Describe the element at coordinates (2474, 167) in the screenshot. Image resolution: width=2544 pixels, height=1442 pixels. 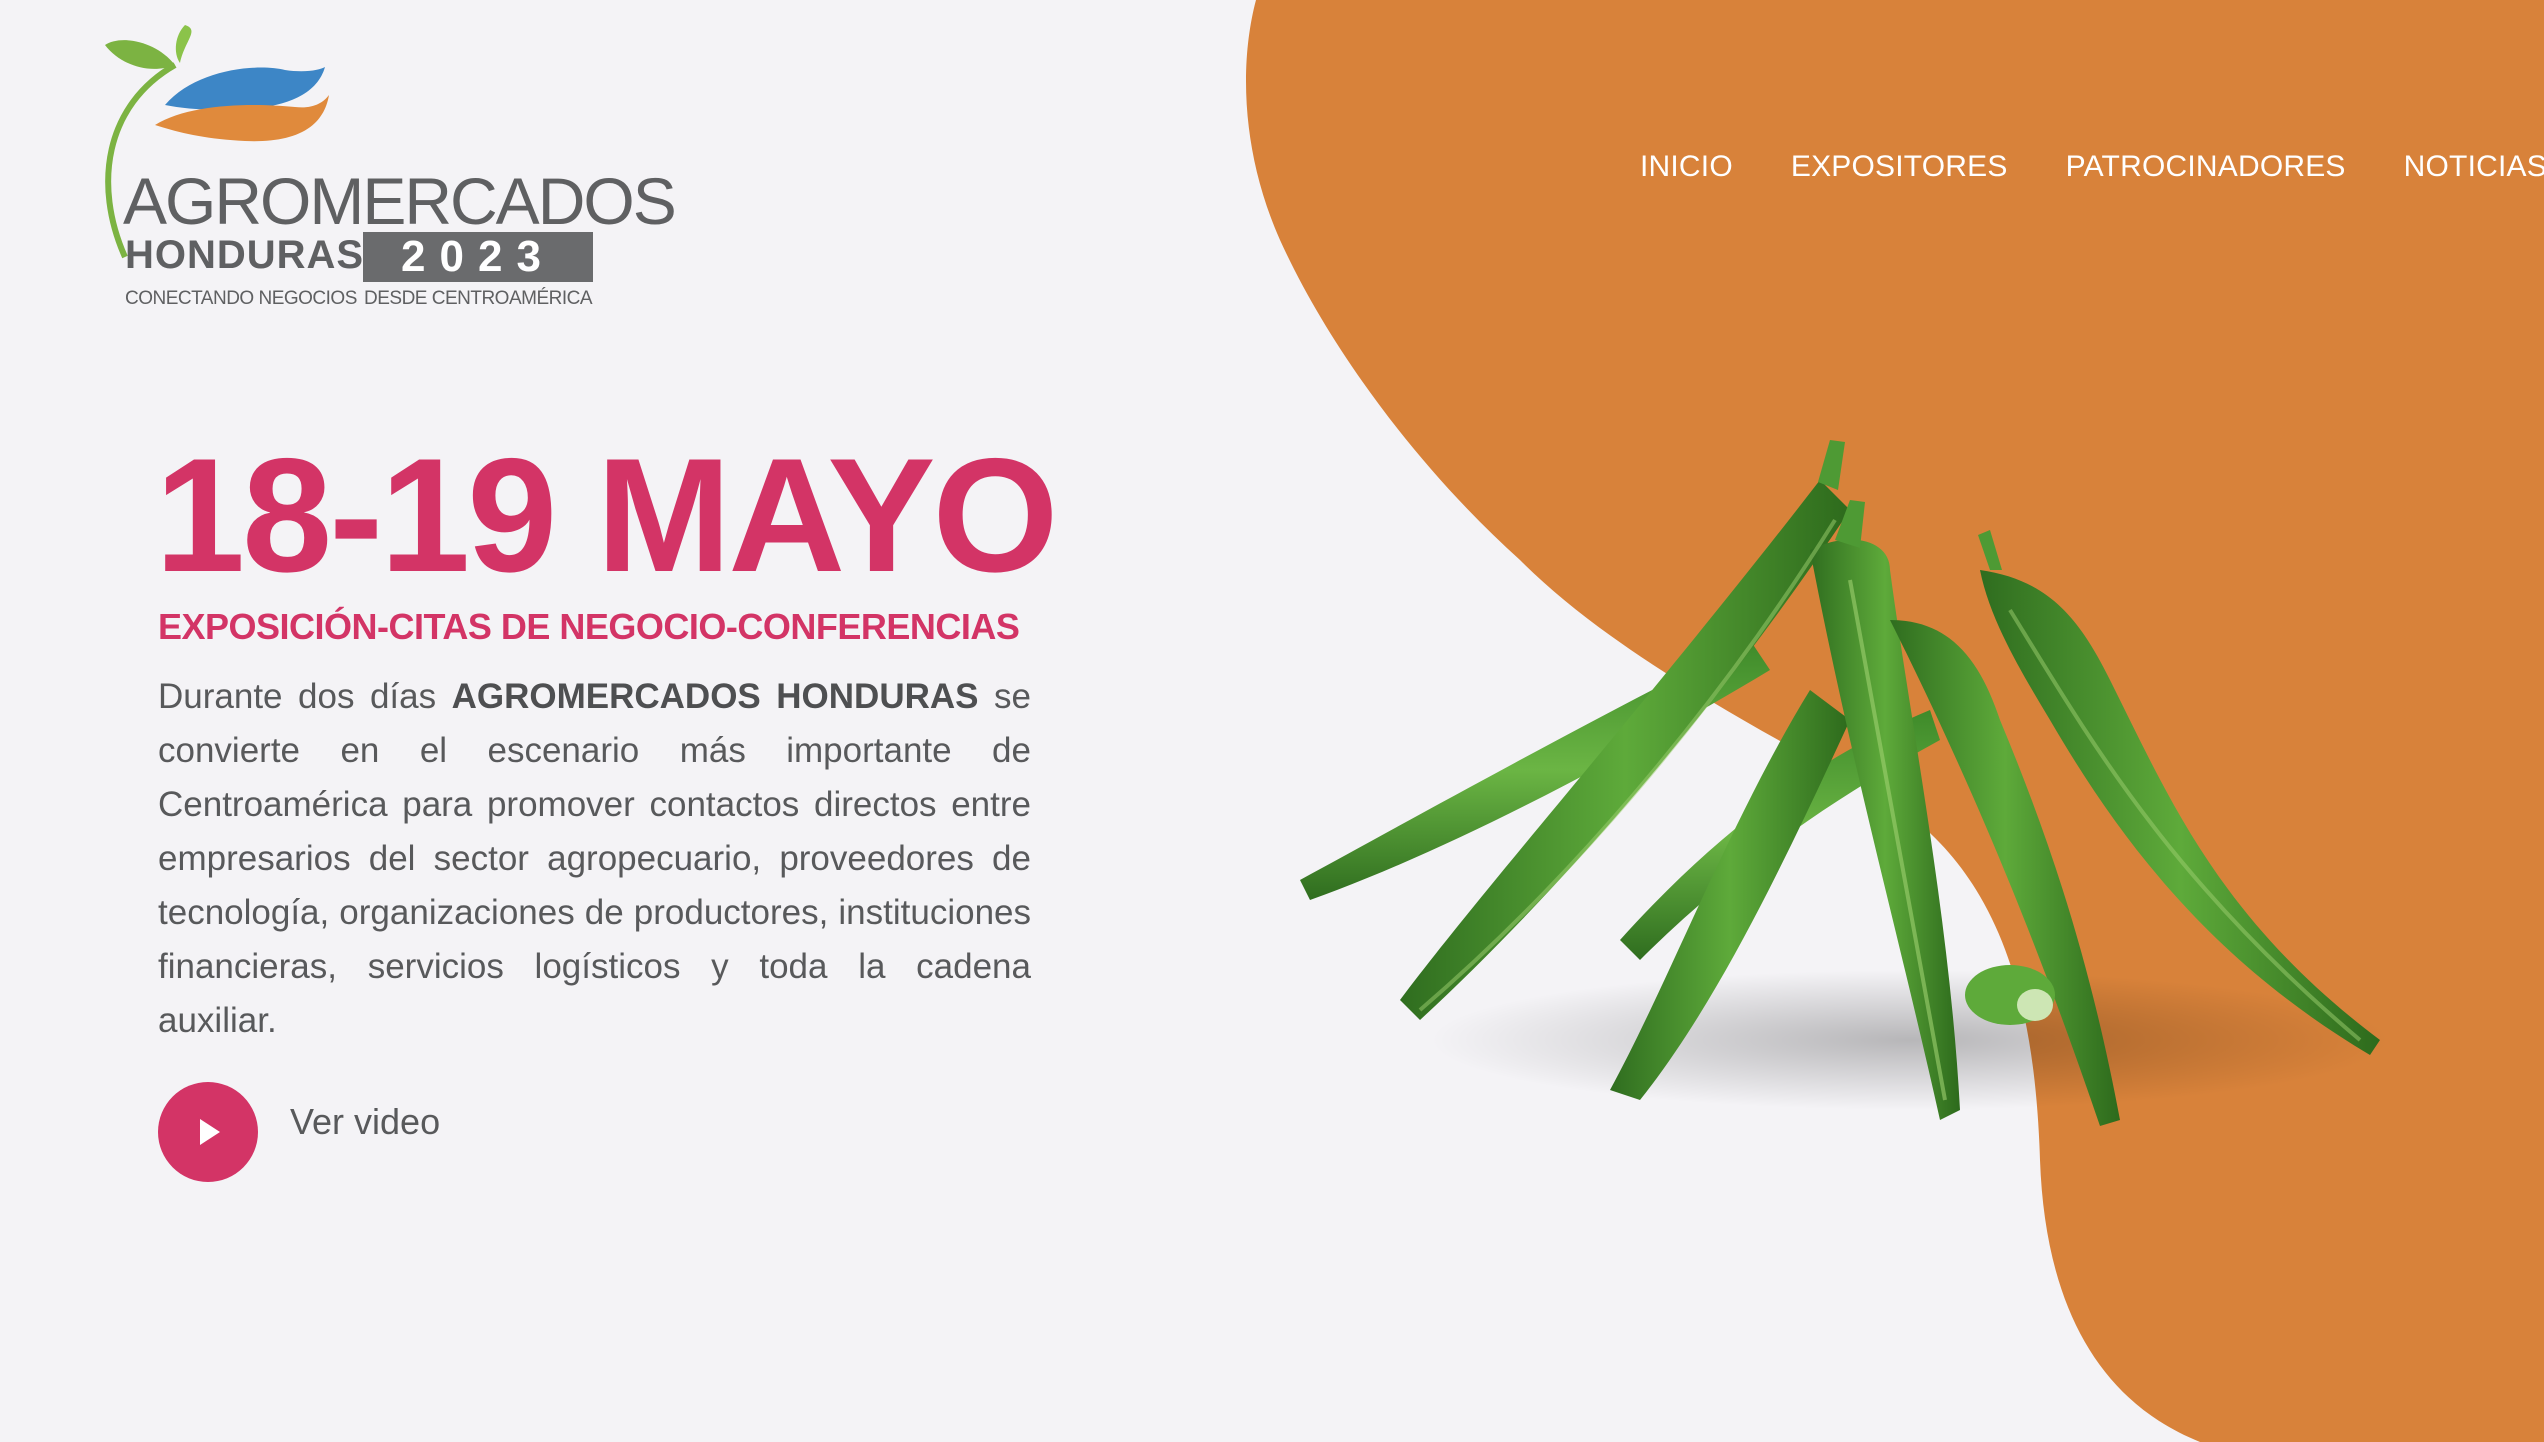
I see `nav-item-noticias: NOTICIAS` at that location.